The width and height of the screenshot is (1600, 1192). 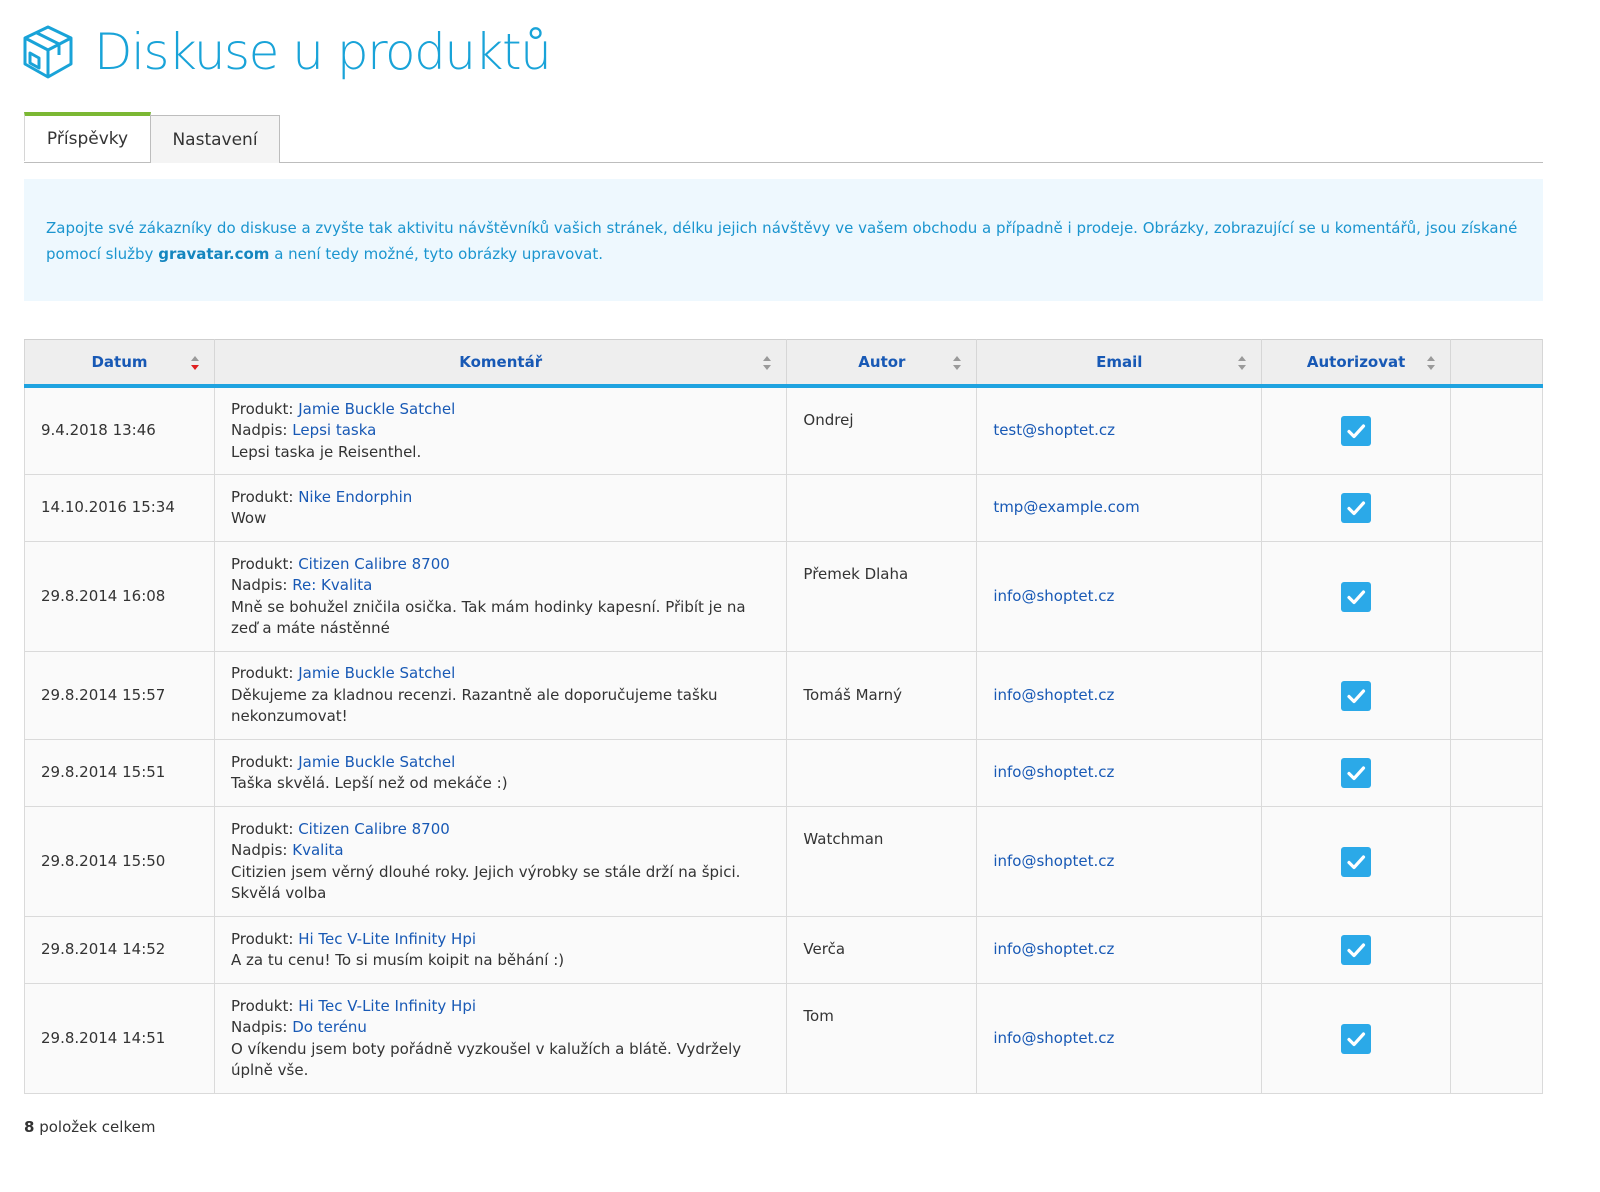 What do you see at coordinates (882, 430) in the screenshot?
I see `author-cell: Ondrej` at bounding box center [882, 430].